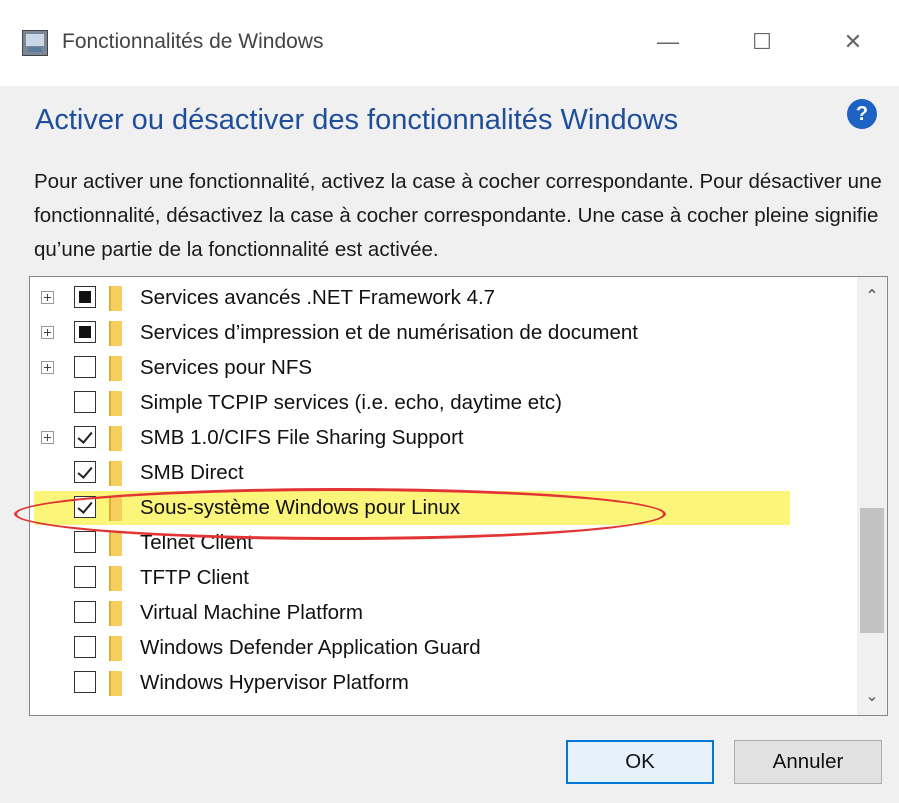 This screenshot has height=803, width=899. I want to click on title-bar: Fonctionnalités de Windows — ☐ ✕, so click(449, 43).